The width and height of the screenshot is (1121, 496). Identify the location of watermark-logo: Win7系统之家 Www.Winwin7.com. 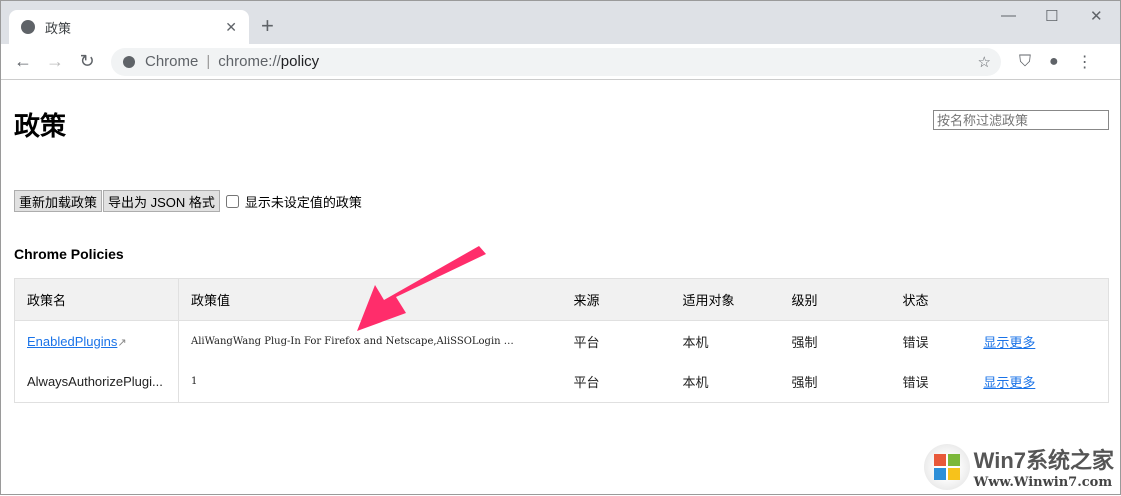
(1018, 466).